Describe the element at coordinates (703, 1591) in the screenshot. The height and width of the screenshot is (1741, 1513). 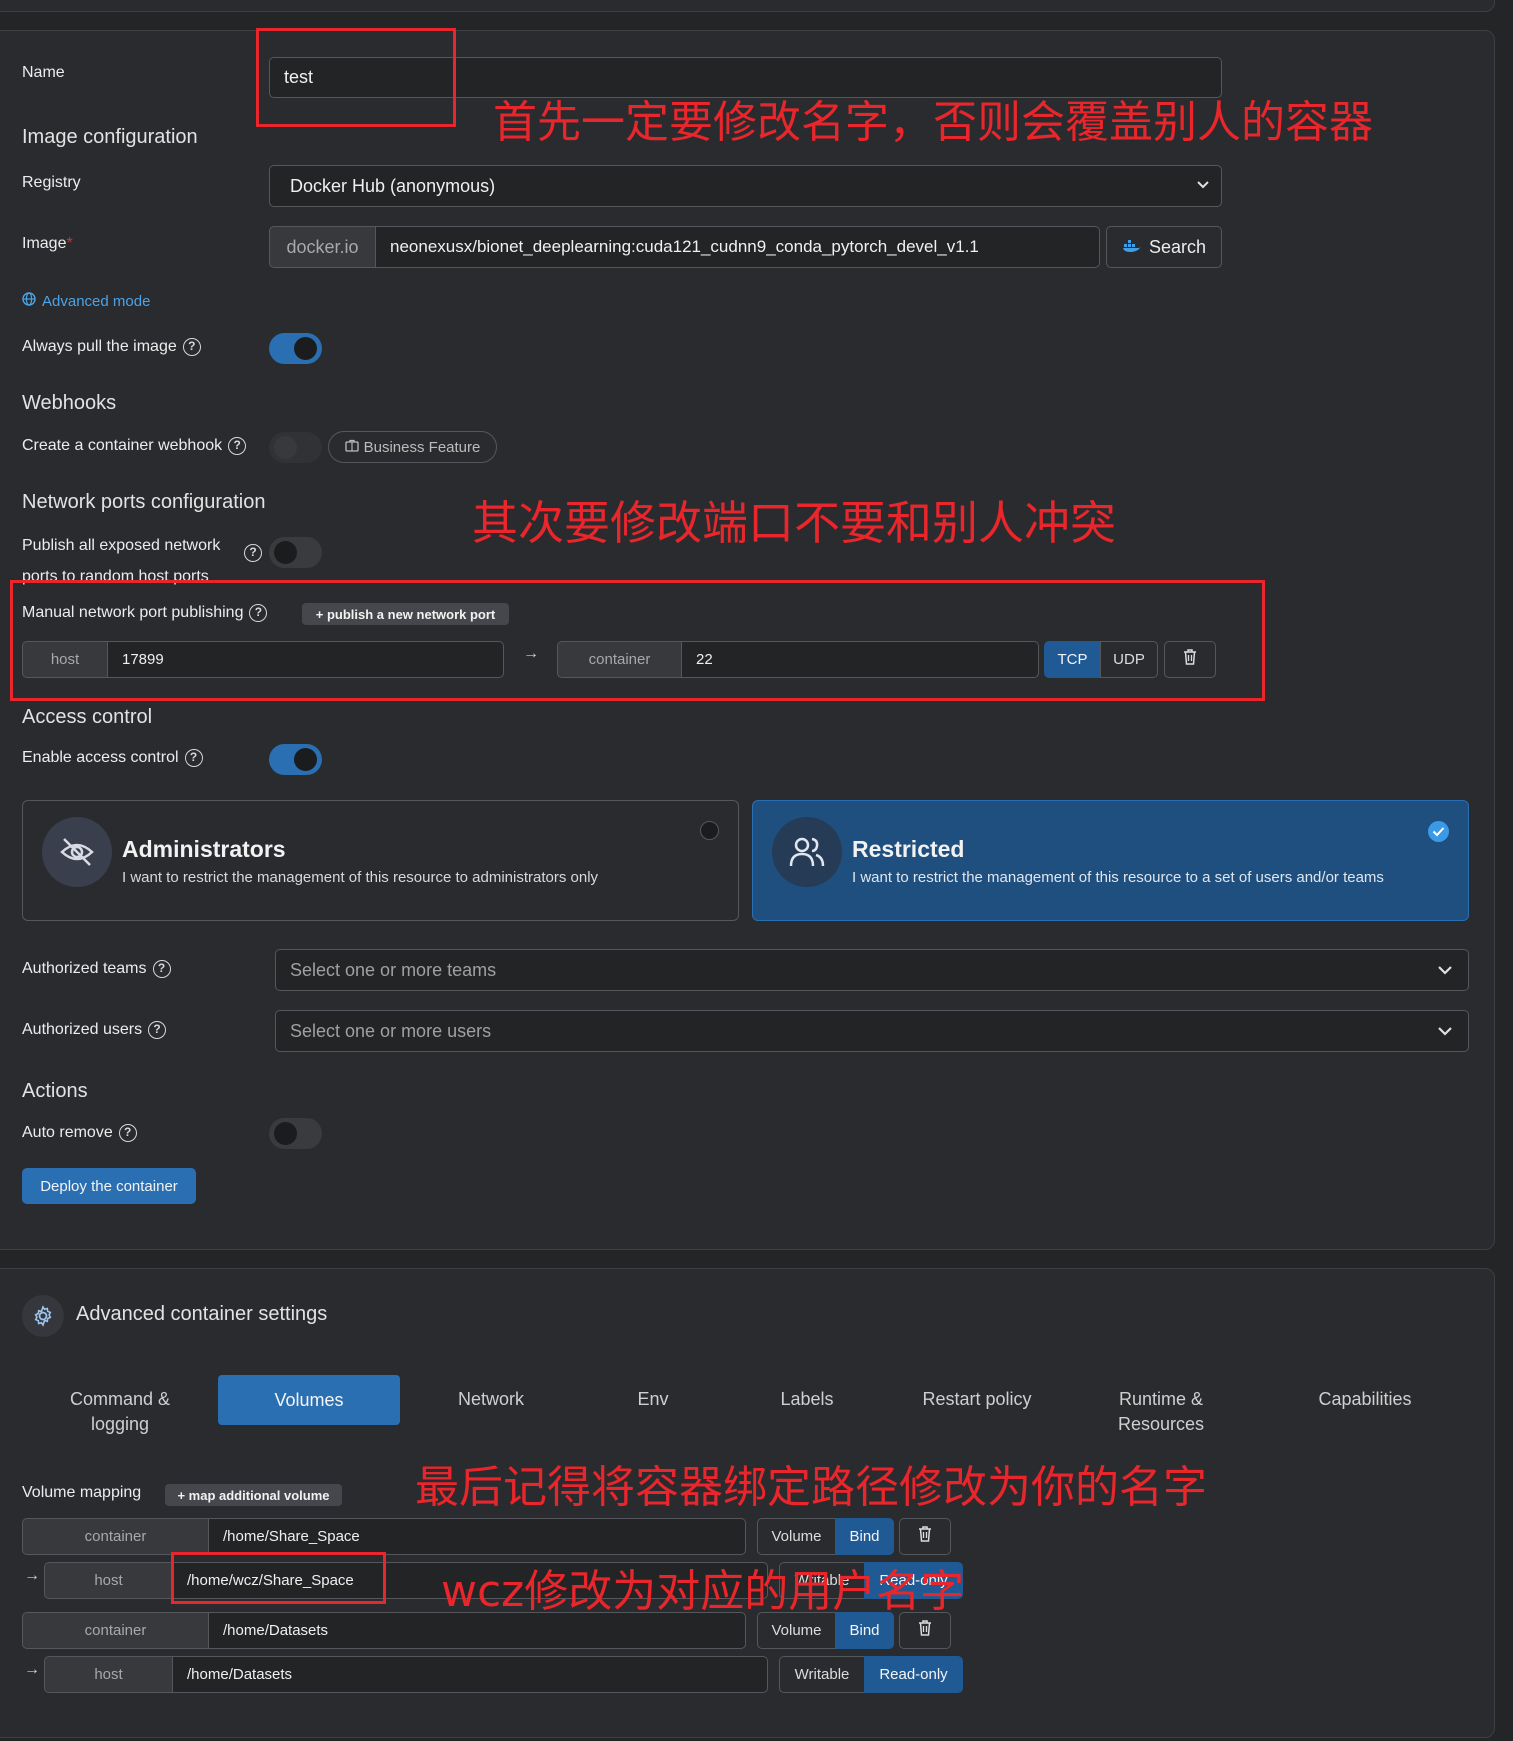
I see `annotation-note-user: wcz修改为对应的用户名字` at that location.